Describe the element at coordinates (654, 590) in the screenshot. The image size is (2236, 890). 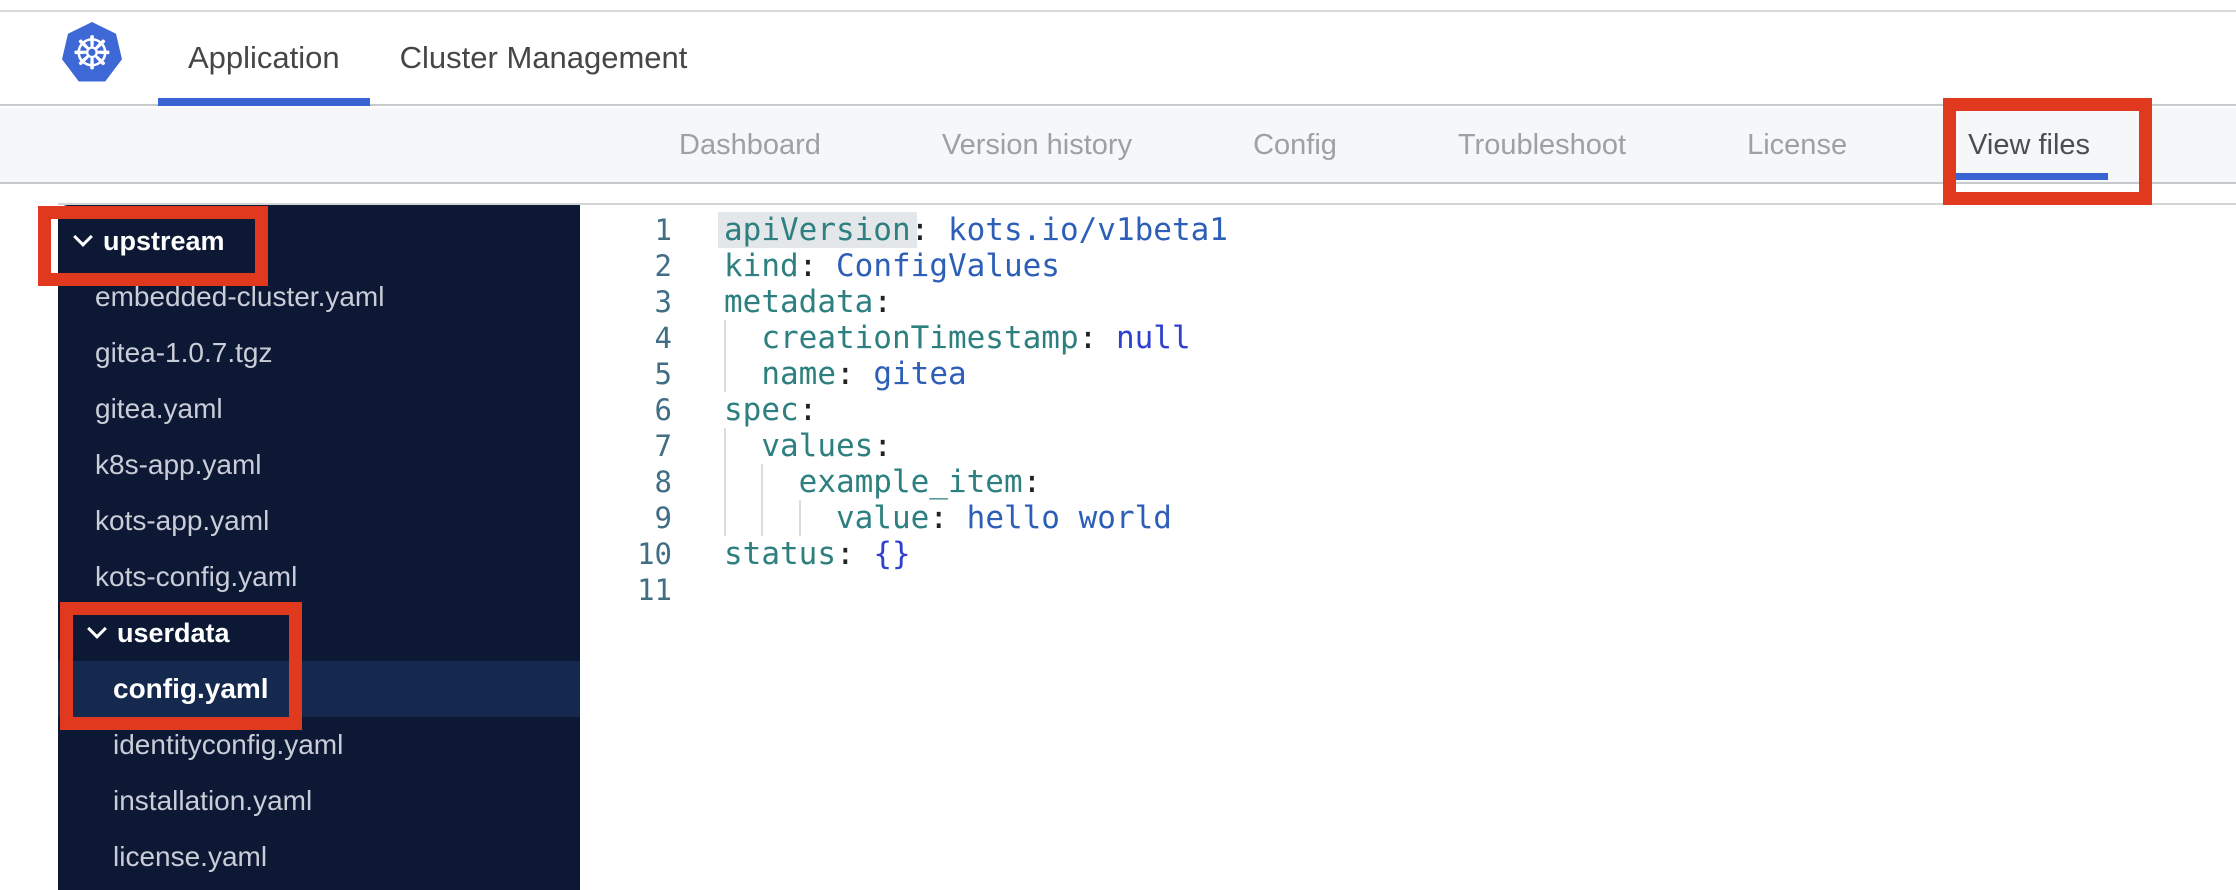
I see `line-number: 11` at that location.